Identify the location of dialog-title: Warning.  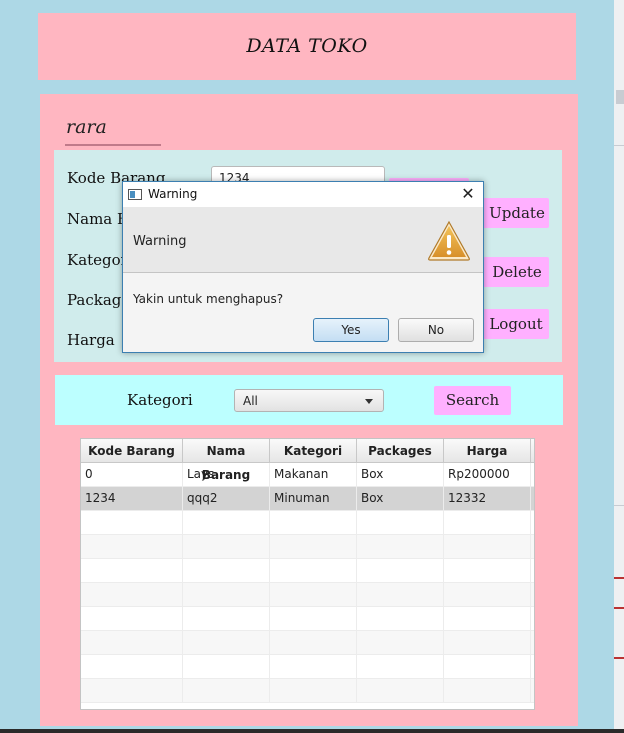
(173, 194).